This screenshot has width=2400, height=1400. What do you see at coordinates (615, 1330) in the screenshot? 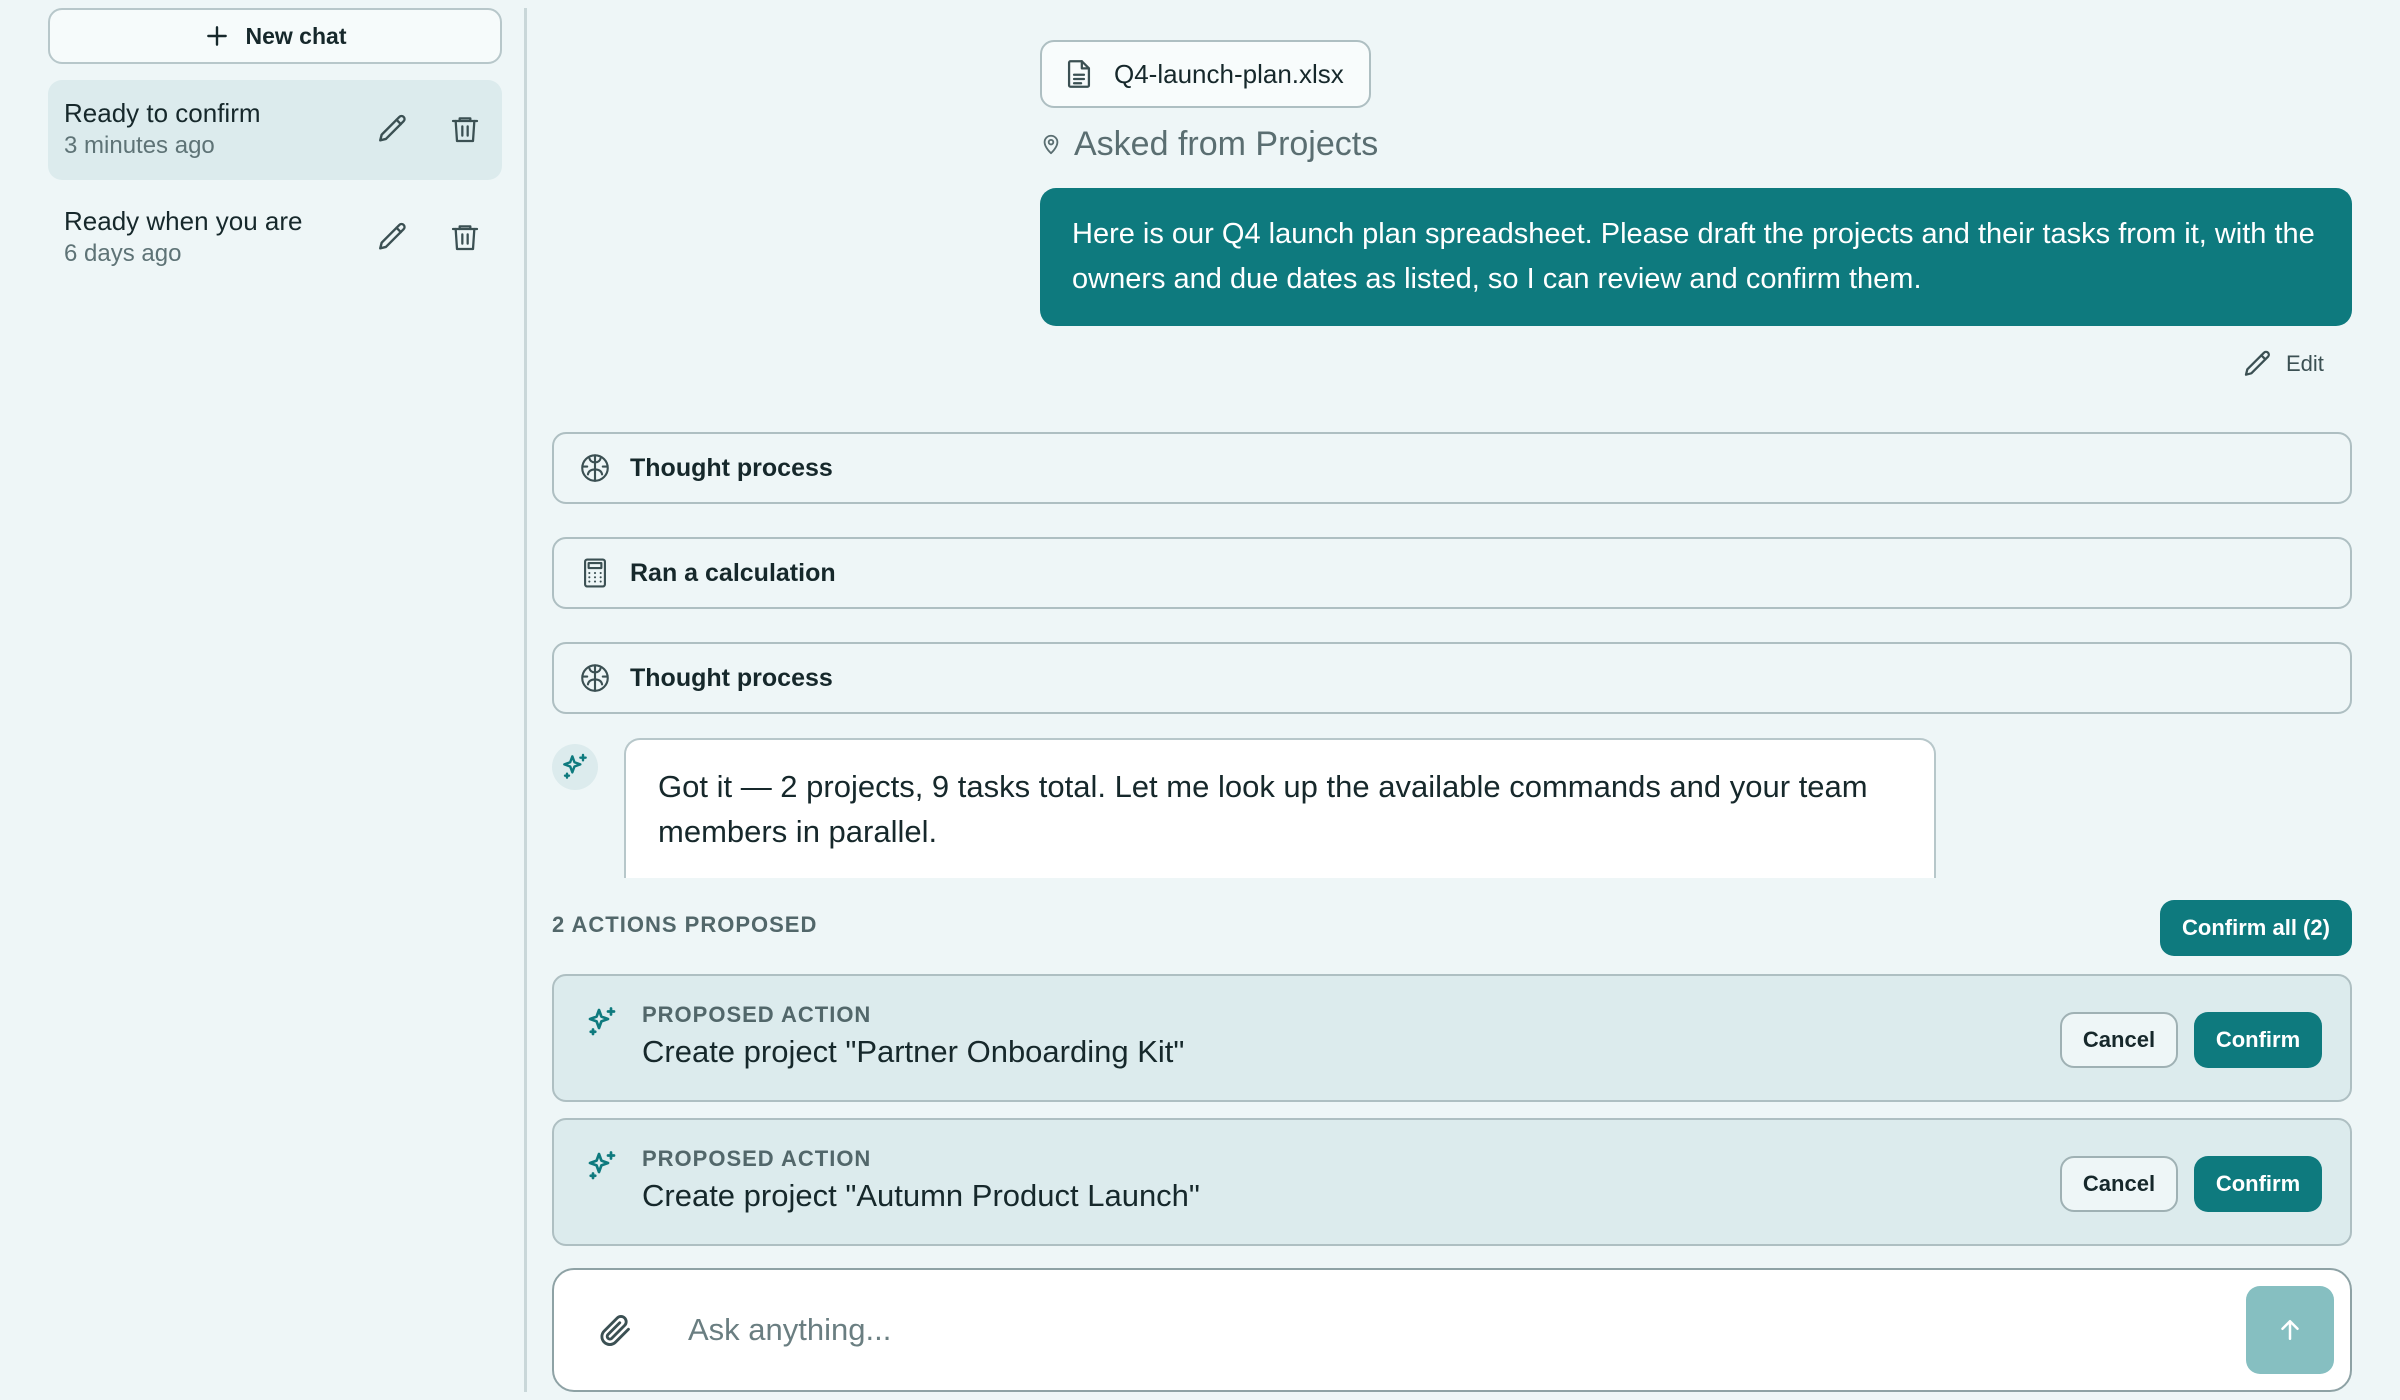
I see `paperclip-icon` at bounding box center [615, 1330].